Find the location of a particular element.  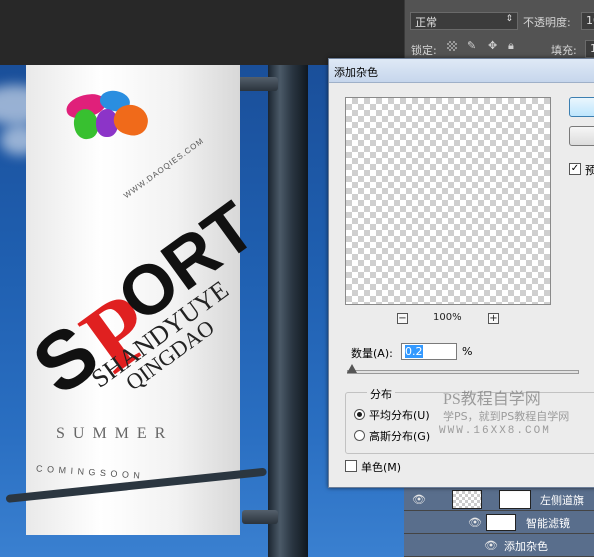

lock-transparency-icon is located at coordinates (452, 46).